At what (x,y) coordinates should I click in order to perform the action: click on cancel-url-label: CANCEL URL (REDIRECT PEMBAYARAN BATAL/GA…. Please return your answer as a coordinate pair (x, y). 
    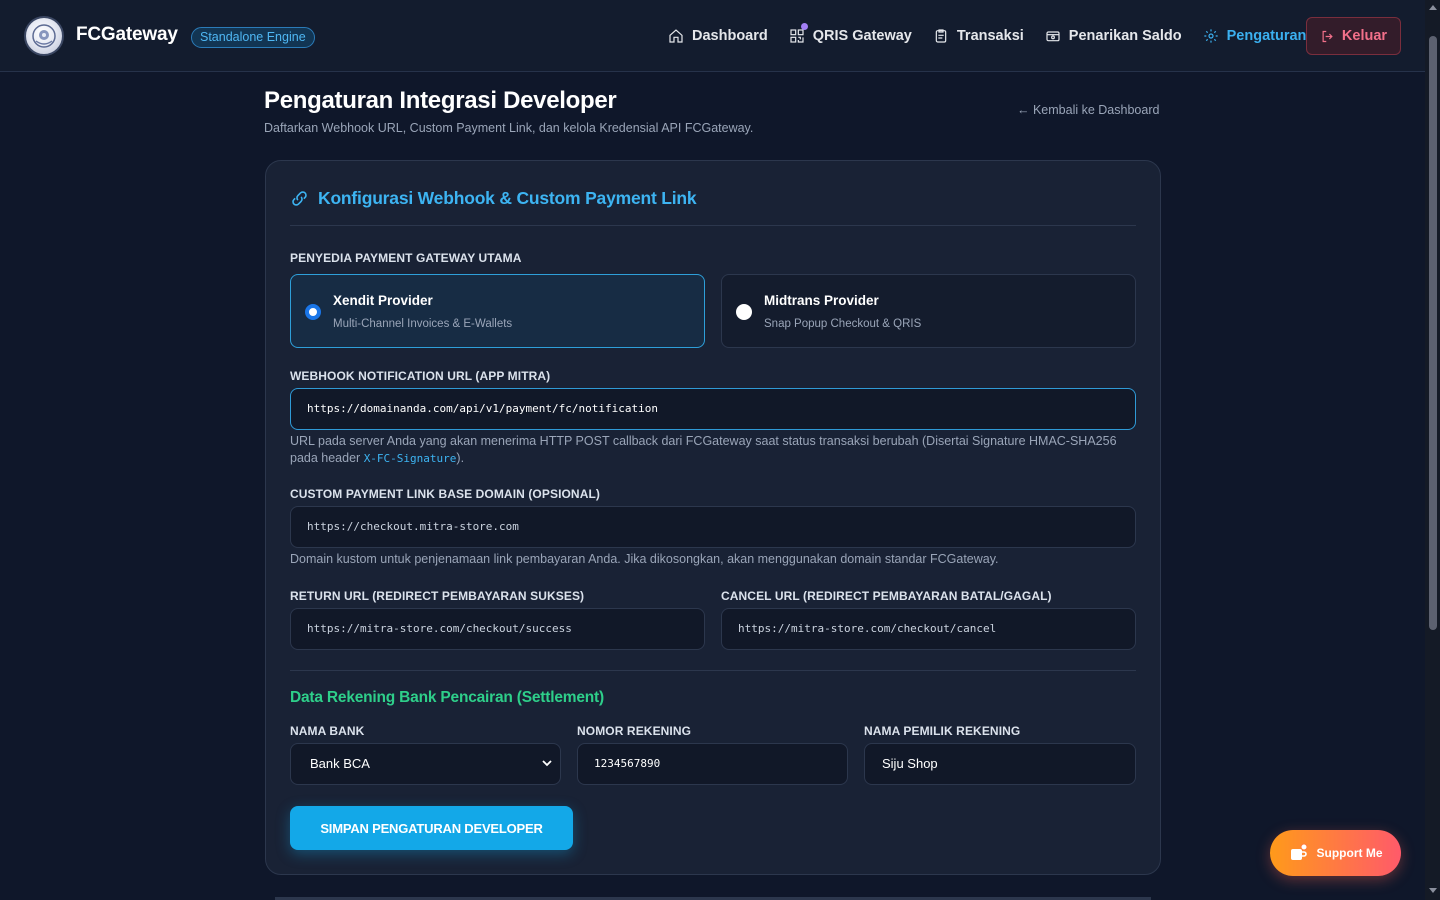
    Looking at the image, I should click on (886, 596).